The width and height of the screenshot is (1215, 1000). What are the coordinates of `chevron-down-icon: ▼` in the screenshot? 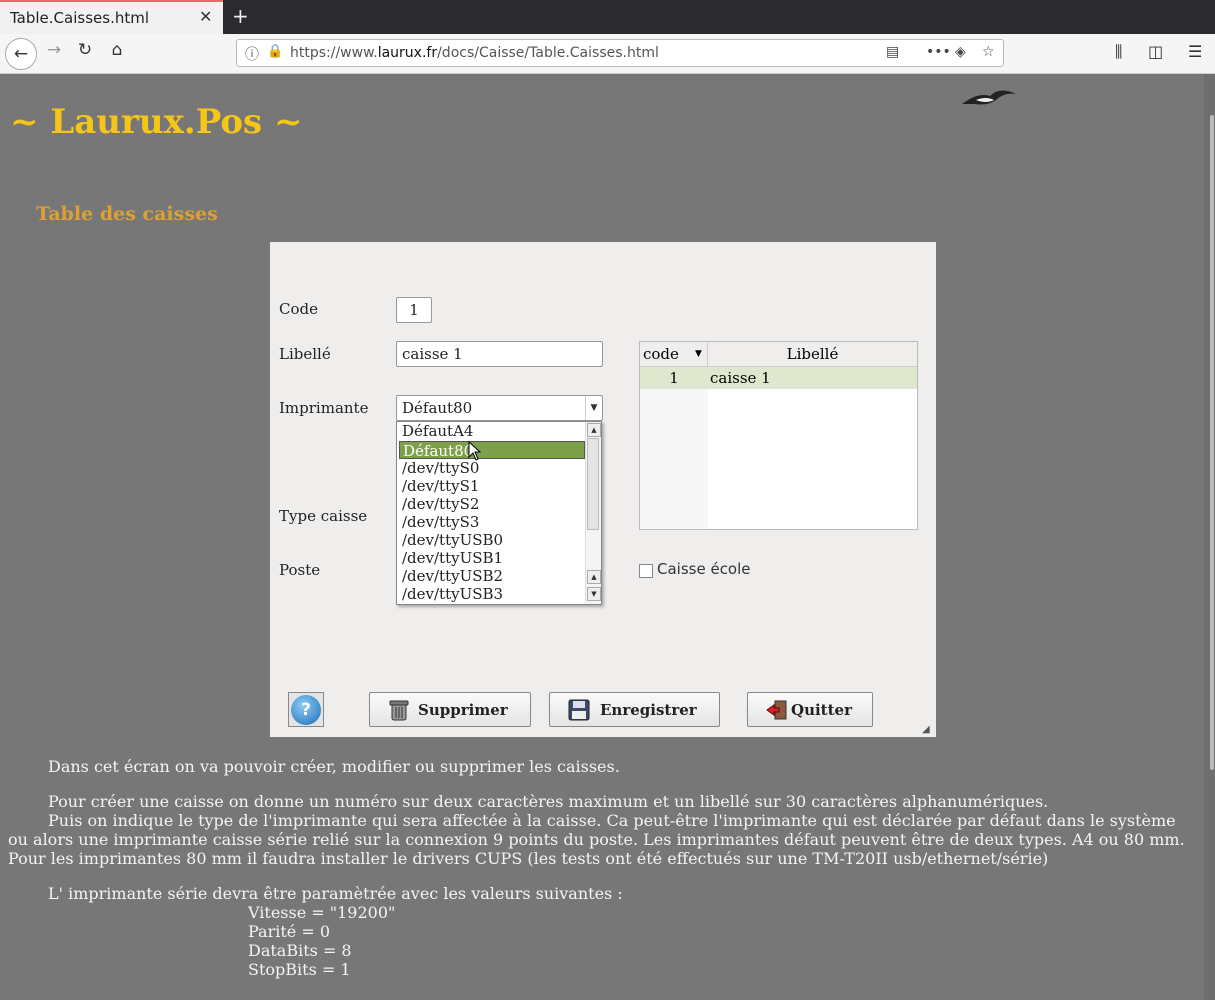 It's located at (593, 408).